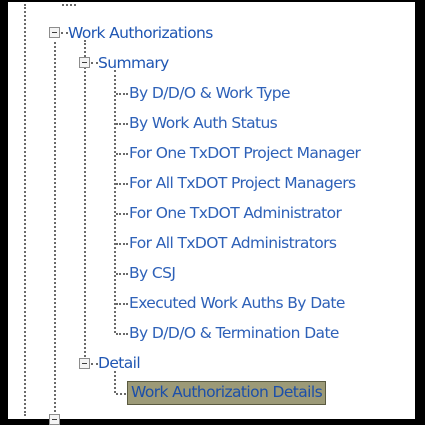 Image resolution: width=425 pixels, height=425 pixels. What do you see at coordinates (119, 363) in the screenshot?
I see `tree-node-detail: Detail` at bounding box center [119, 363].